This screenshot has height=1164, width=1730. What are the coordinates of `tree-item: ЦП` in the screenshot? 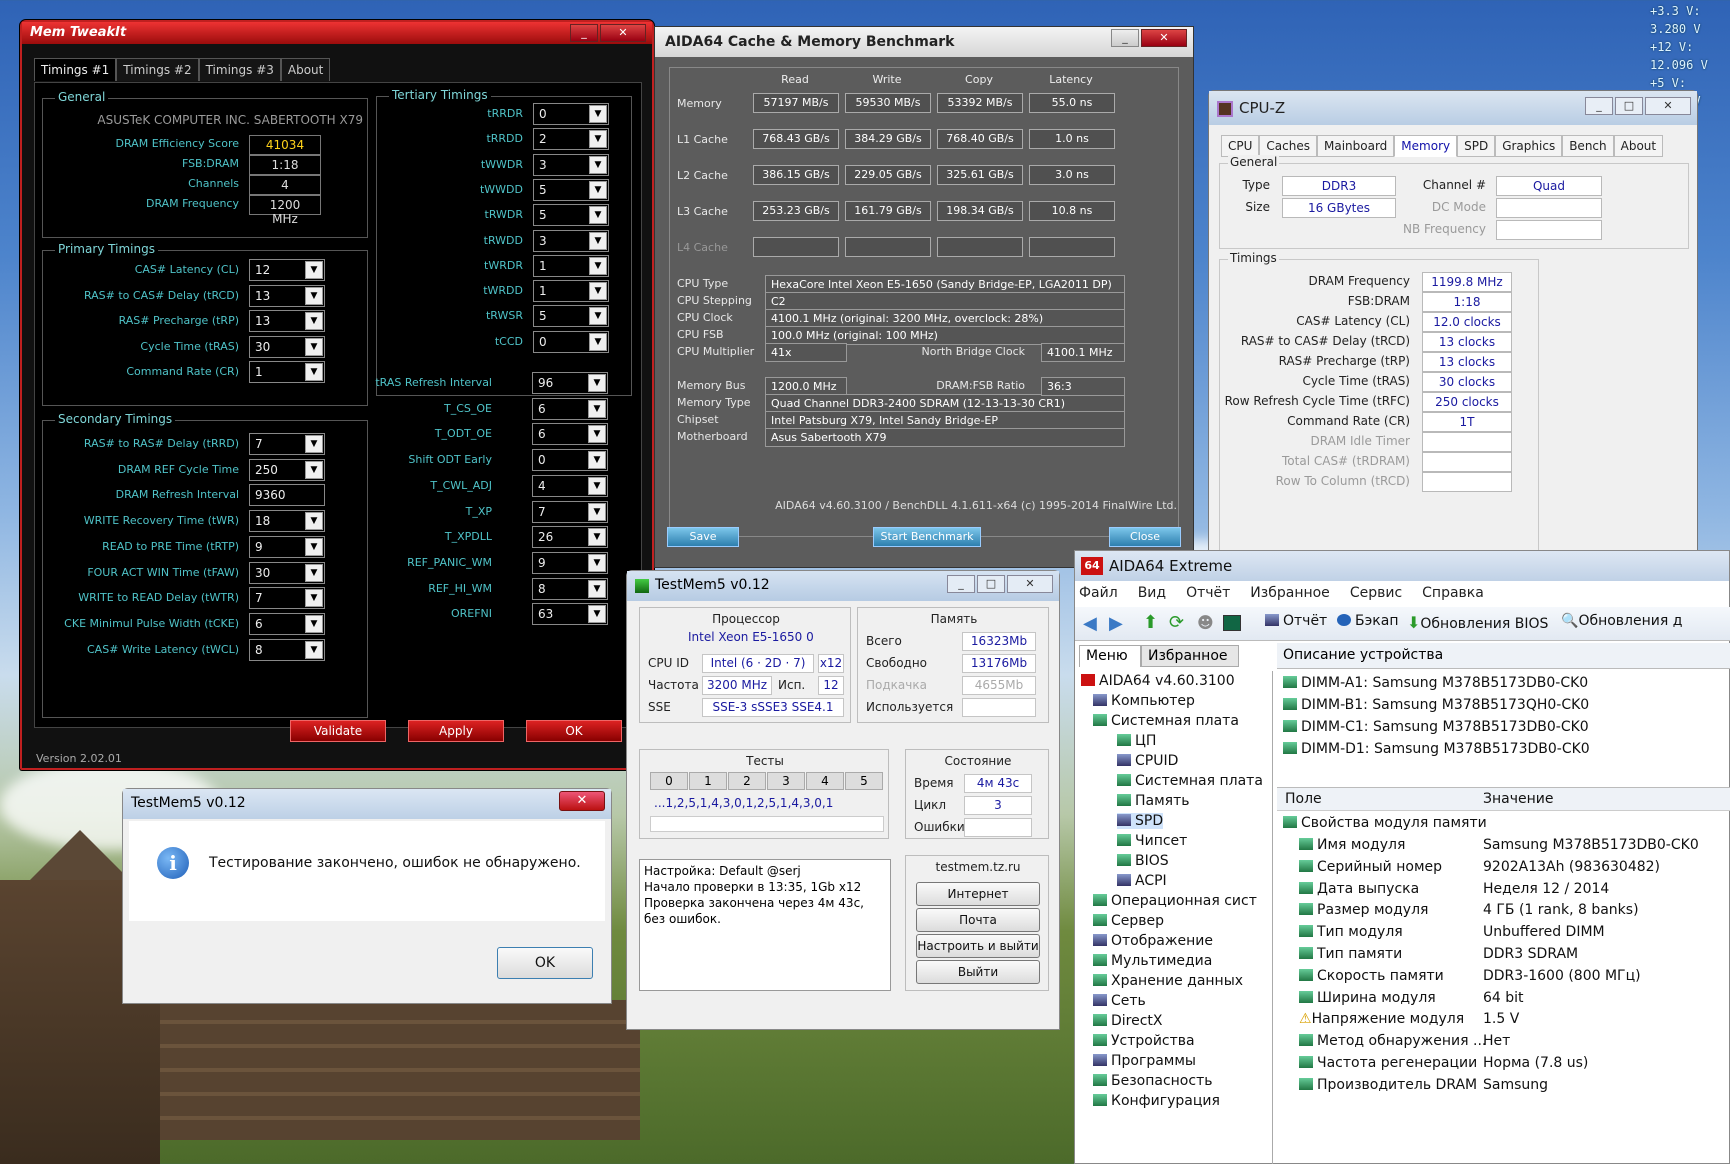 It's located at (1136, 741).